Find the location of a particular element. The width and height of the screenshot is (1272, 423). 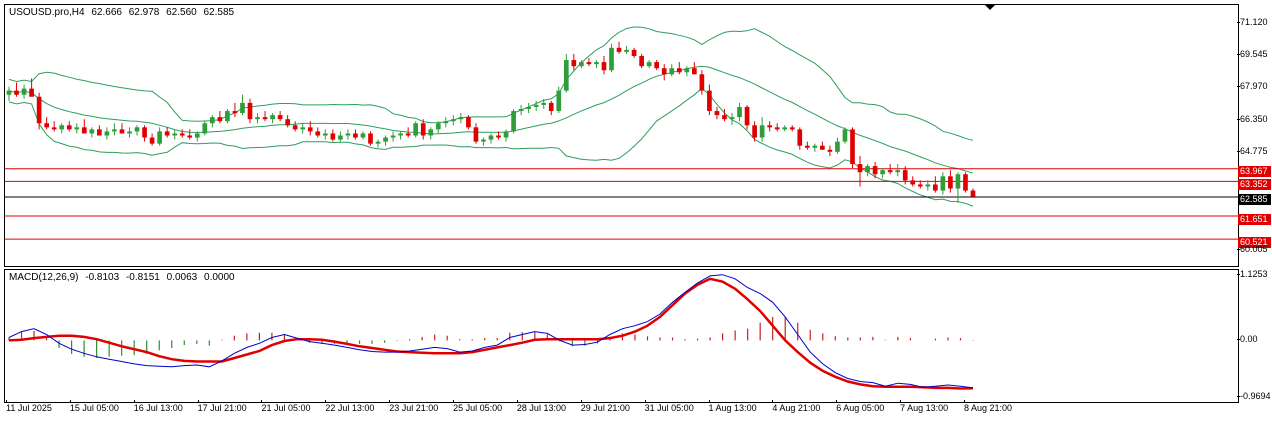

macd-name-label: MACD(12,26,9) is located at coordinates (44, 277).